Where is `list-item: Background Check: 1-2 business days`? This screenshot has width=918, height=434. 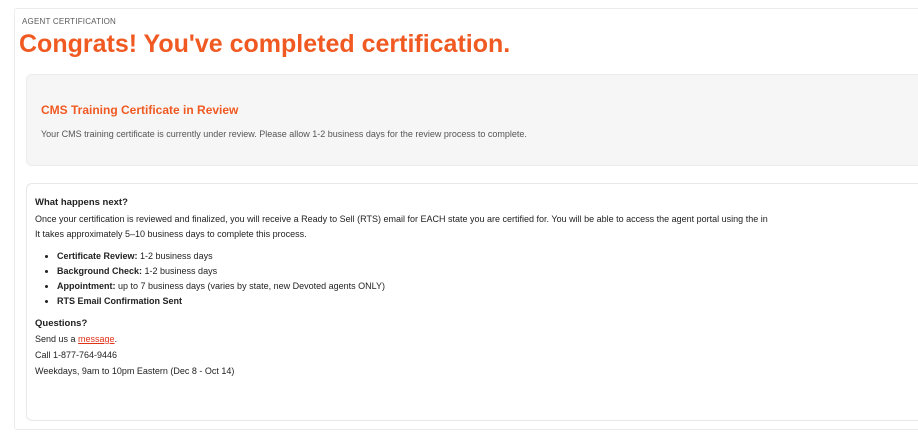
list-item: Background Check: 1-2 business days is located at coordinates (487, 271).